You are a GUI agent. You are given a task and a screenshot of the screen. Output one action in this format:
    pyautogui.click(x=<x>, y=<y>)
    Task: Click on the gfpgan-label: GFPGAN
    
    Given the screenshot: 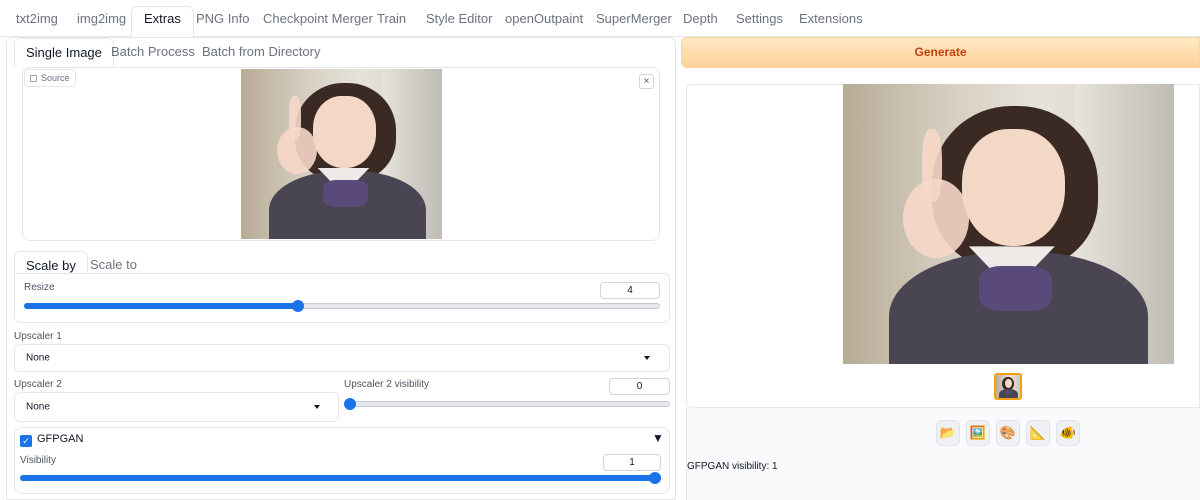 What is the action you would take?
    pyautogui.click(x=60, y=439)
    